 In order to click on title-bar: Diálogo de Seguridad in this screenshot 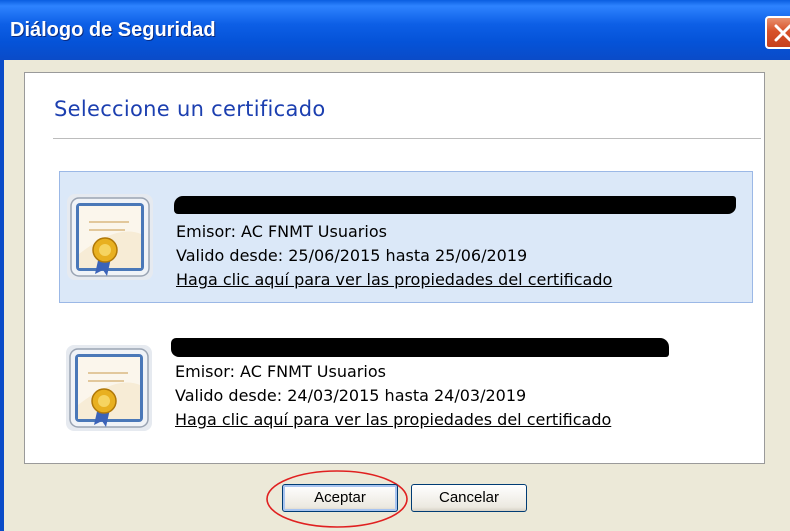, I will do `click(395, 30)`.